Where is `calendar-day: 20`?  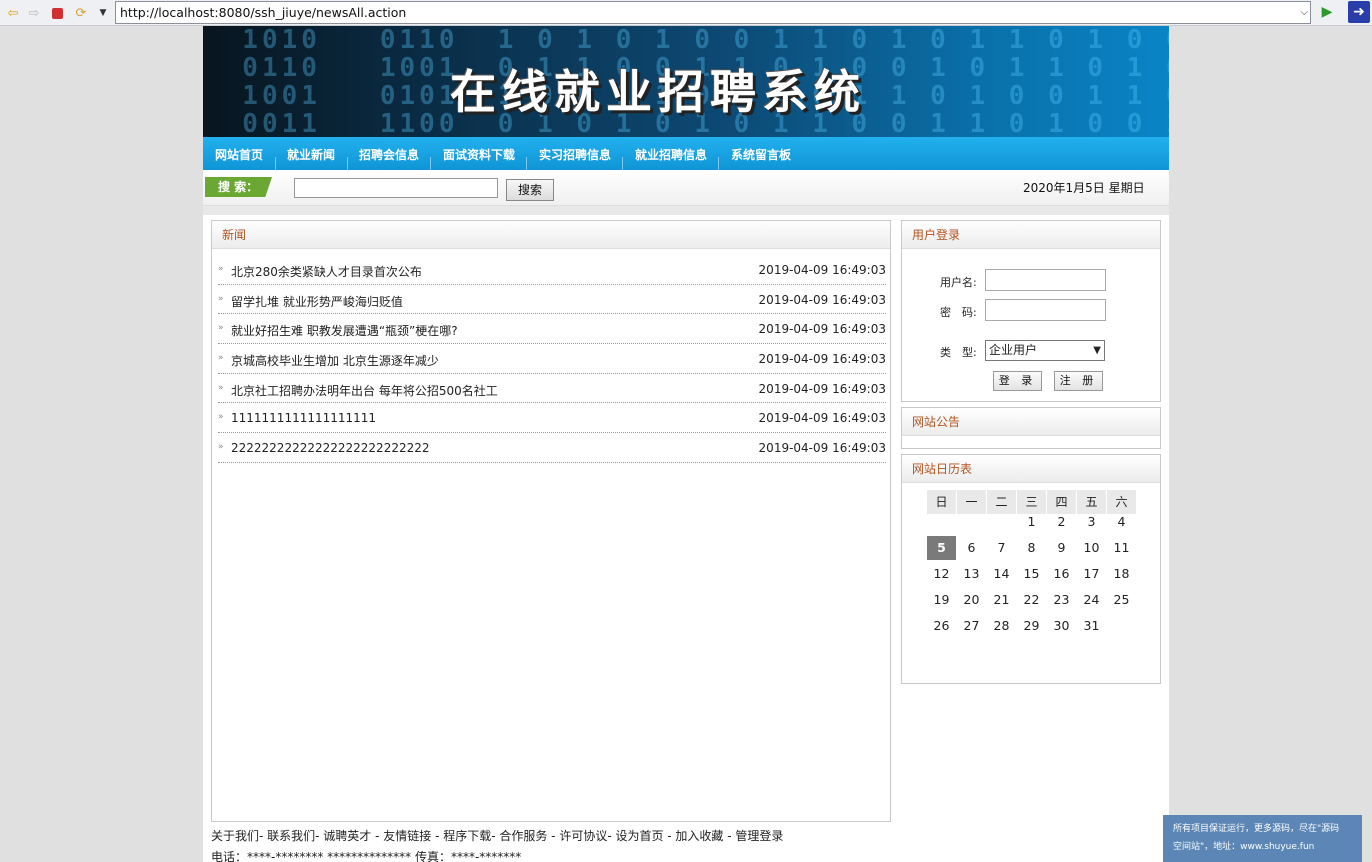 calendar-day: 20 is located at coordinates (971, 600).